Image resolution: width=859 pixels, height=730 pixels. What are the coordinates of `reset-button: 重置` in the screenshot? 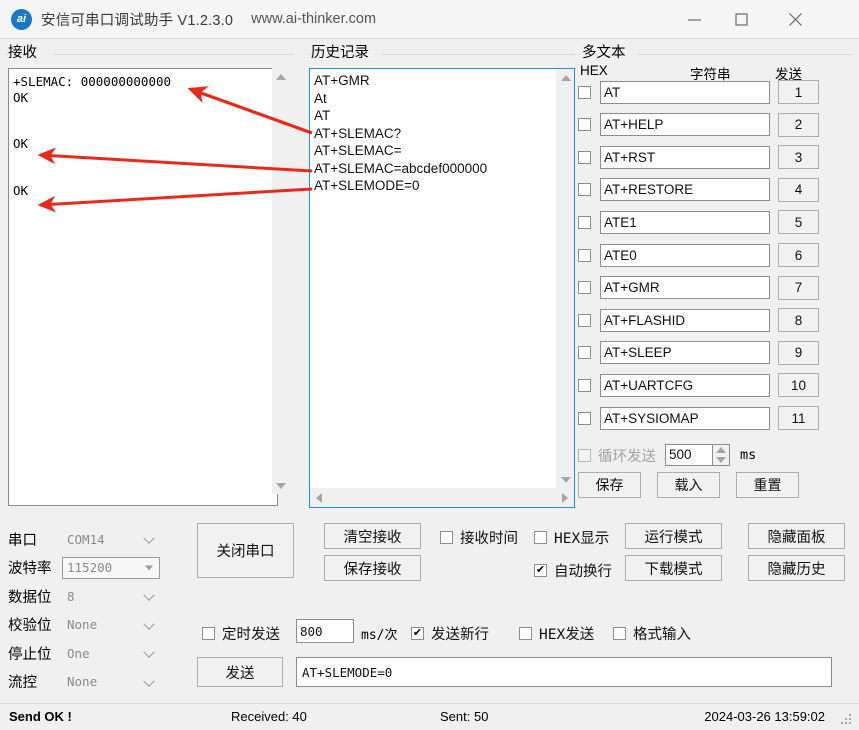 It's located at (767, 485).